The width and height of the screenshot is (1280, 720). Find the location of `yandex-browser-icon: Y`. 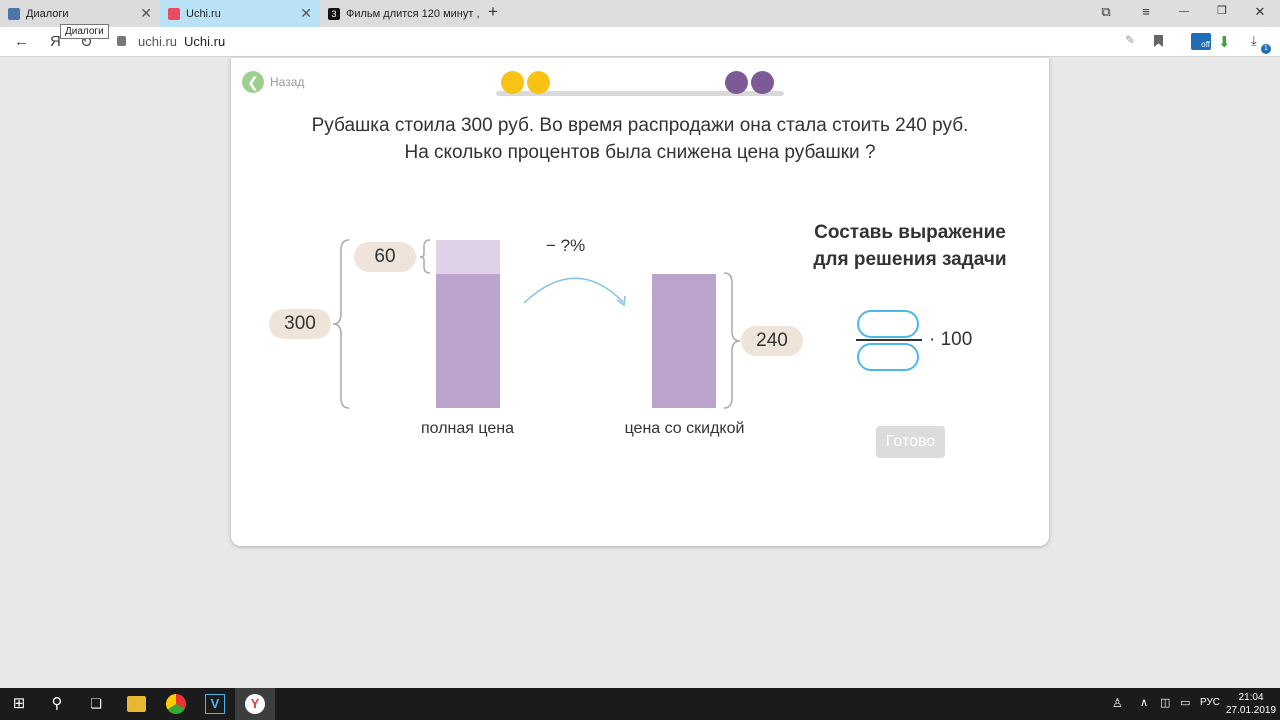

yandex-browser-icon: Y is located at coordinates (255, 704).